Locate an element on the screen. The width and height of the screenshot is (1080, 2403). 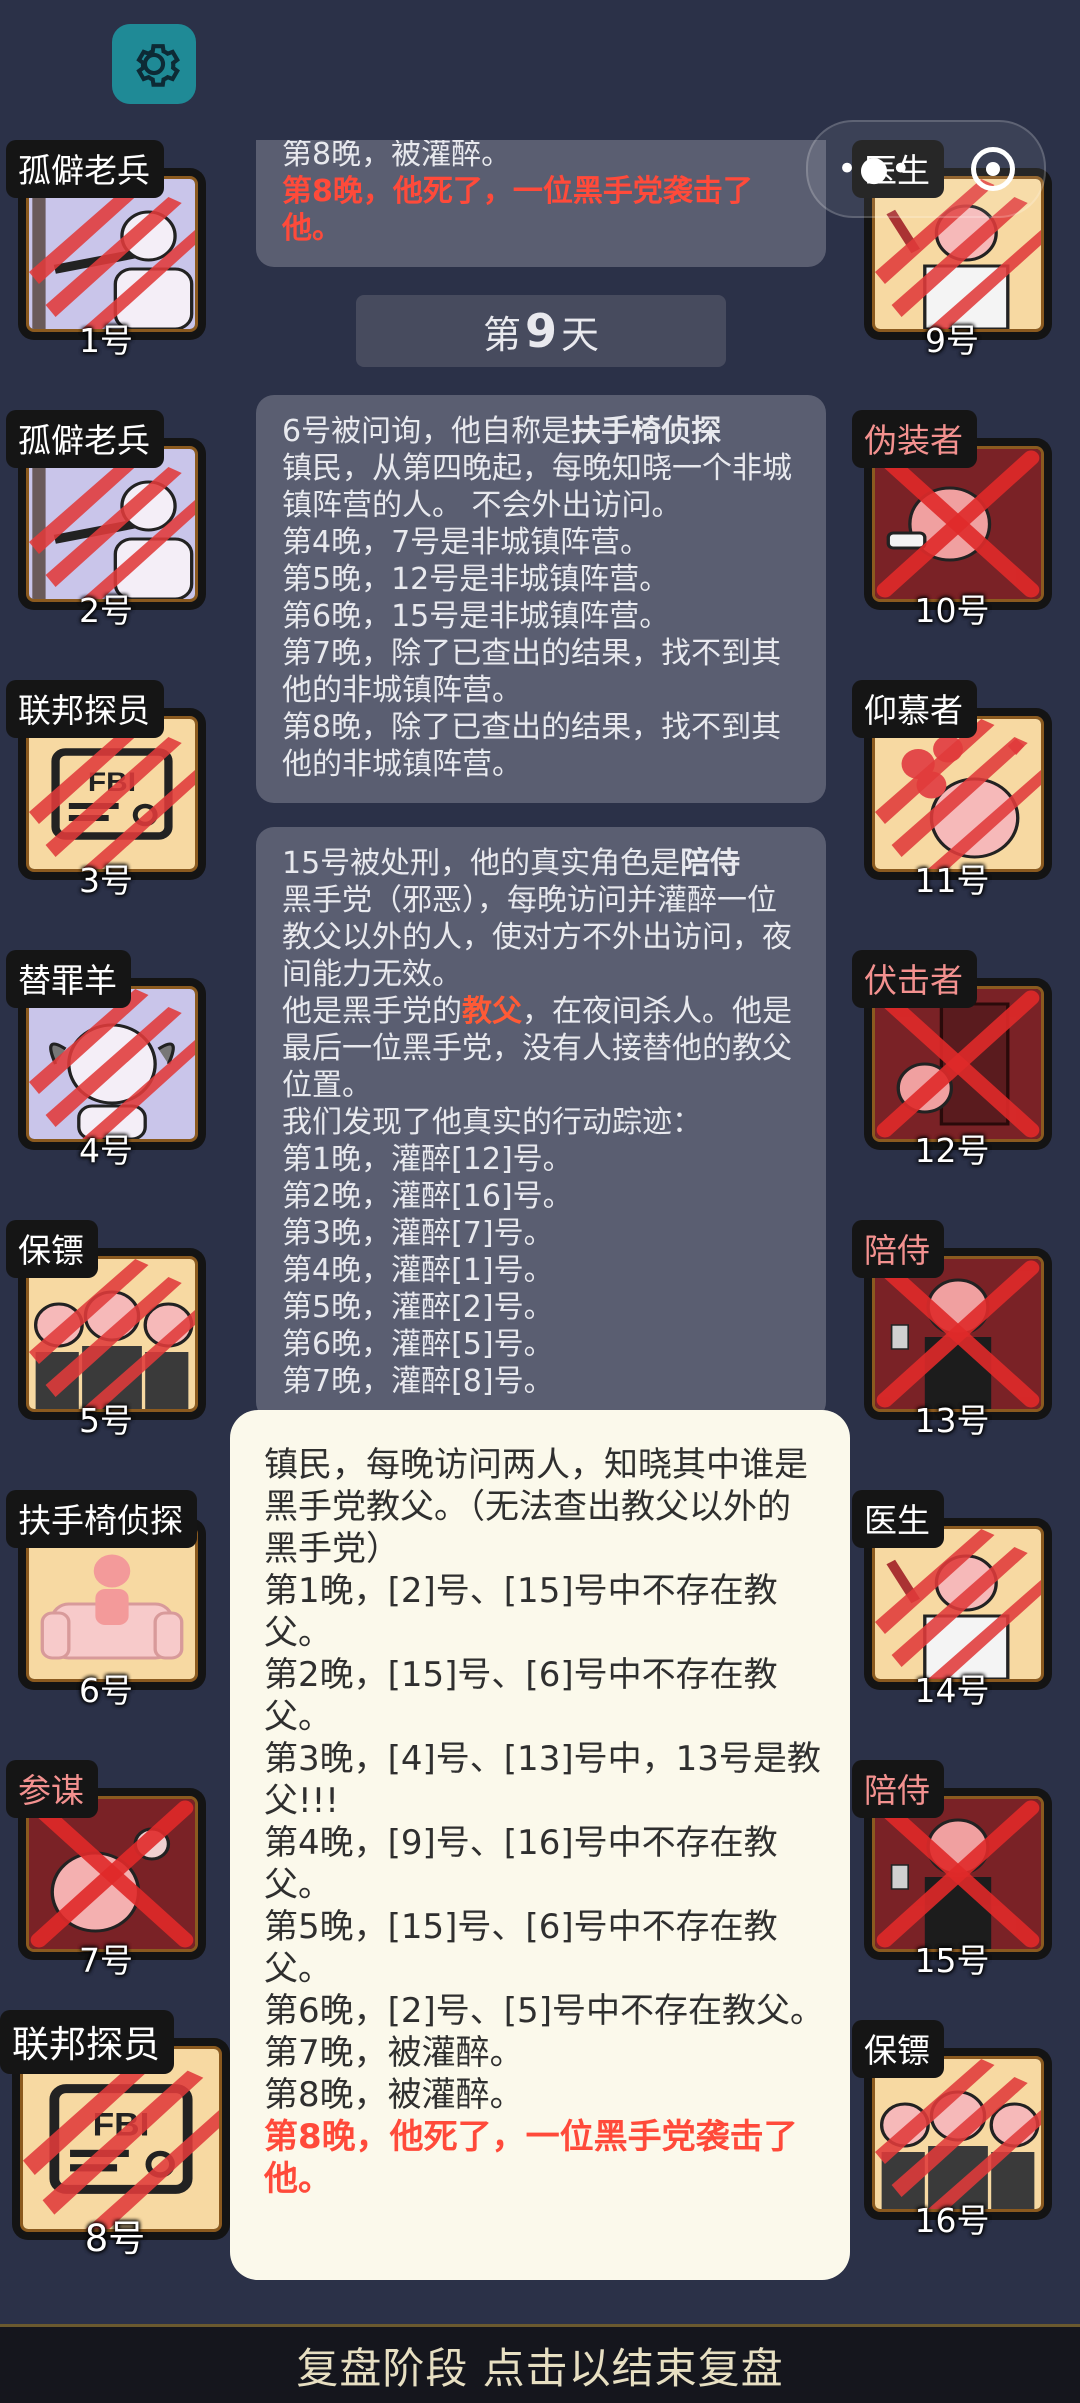
player-card: 陪侍 15号 is located at coordinates (952, 1870).